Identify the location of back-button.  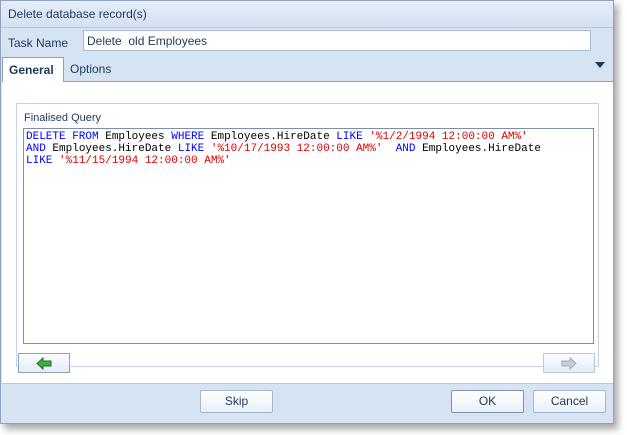
(44, 363).